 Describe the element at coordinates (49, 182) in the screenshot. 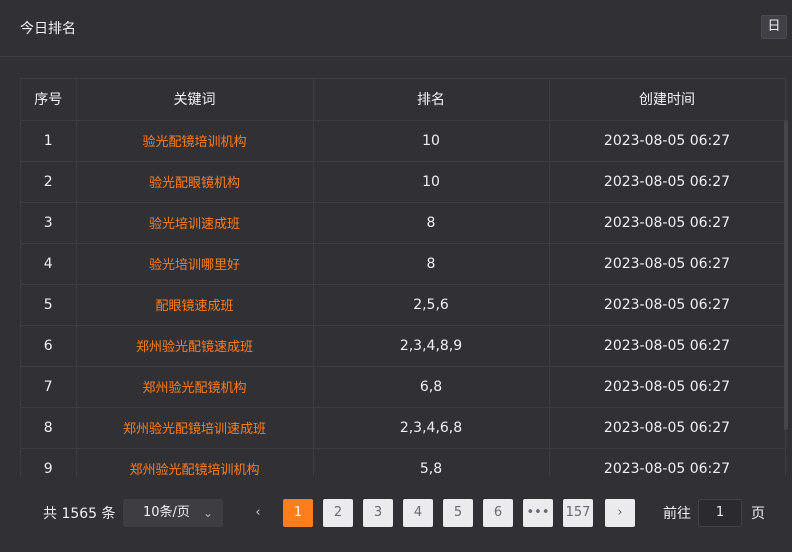

I see `row-index: 2` at that location.